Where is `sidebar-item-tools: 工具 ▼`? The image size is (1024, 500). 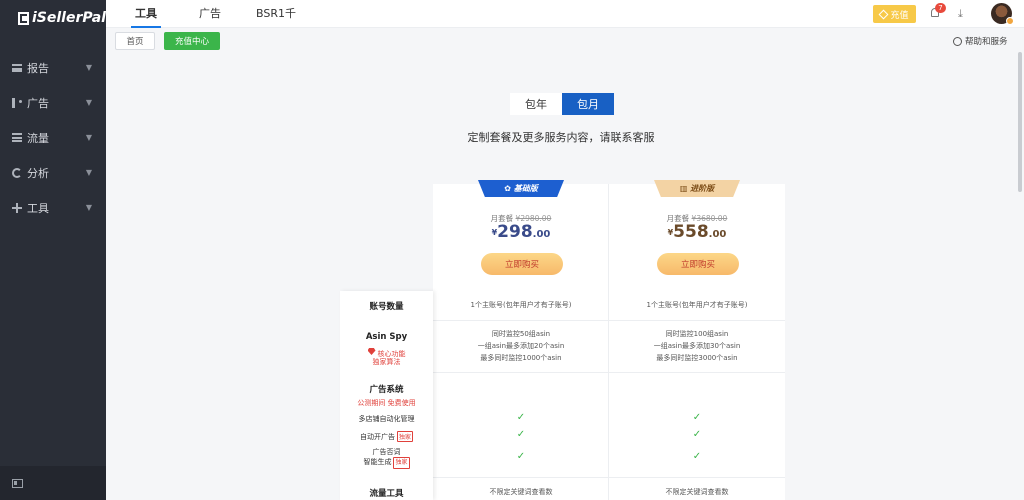
sidebar-item-tools: 工具 ▼ is located at coordinates (53, 207).